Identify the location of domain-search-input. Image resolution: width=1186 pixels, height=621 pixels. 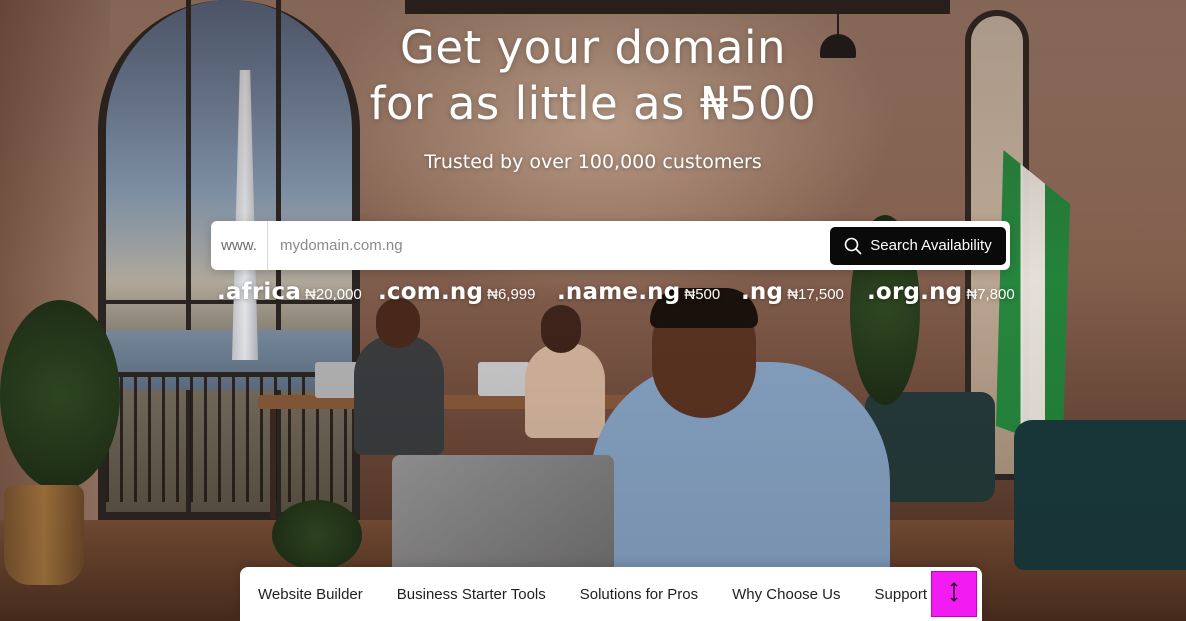
(549, 245).